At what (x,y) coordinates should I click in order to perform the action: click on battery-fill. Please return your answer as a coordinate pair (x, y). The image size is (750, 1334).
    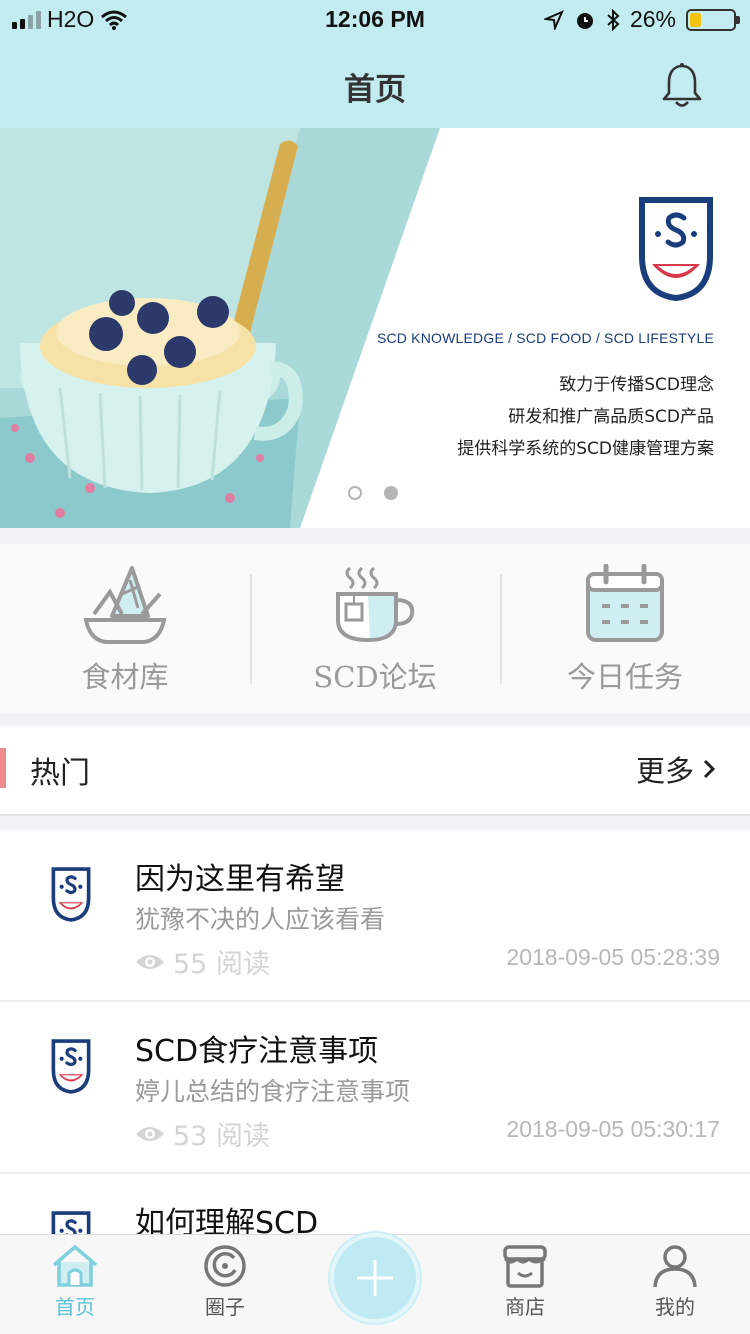
    Looking at the image, I should click on (695, 19).